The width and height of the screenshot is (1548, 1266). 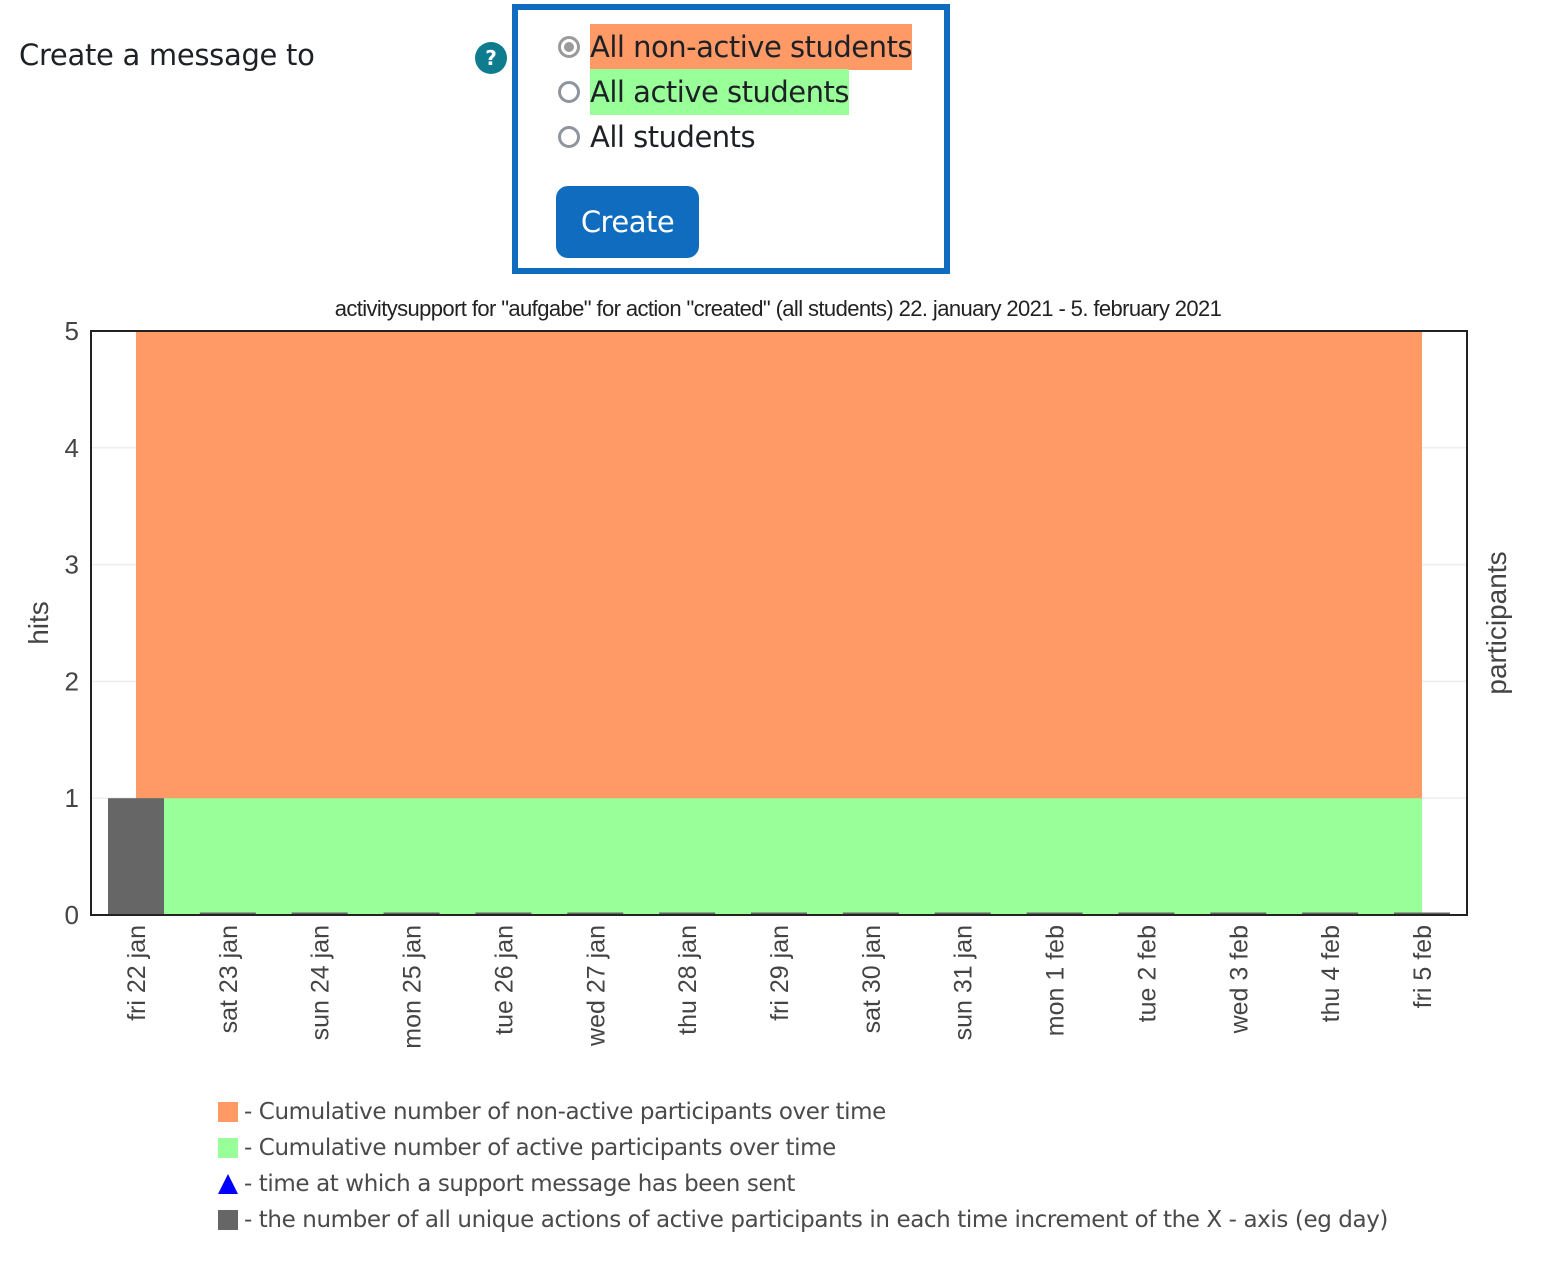 I want to click on y-tick-label: 1, so click(x=72, y=798).